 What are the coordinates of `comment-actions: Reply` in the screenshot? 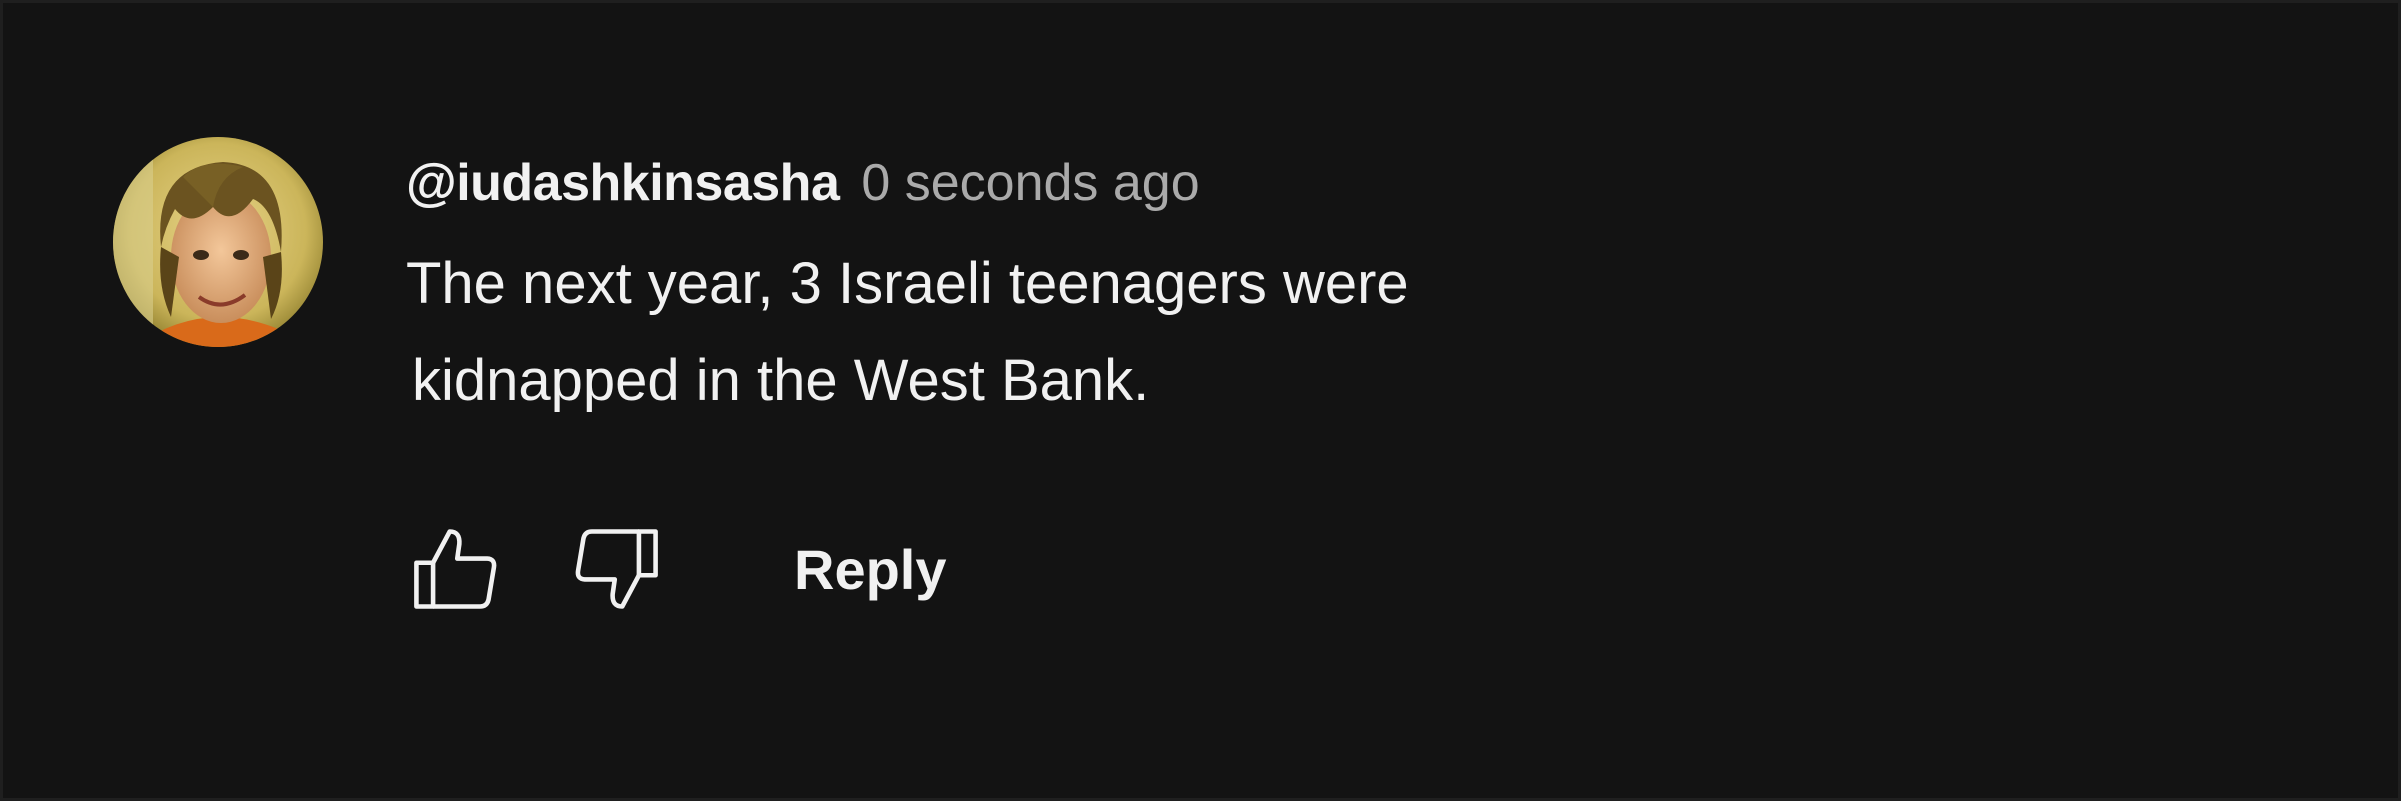 It's located at (676, 569).